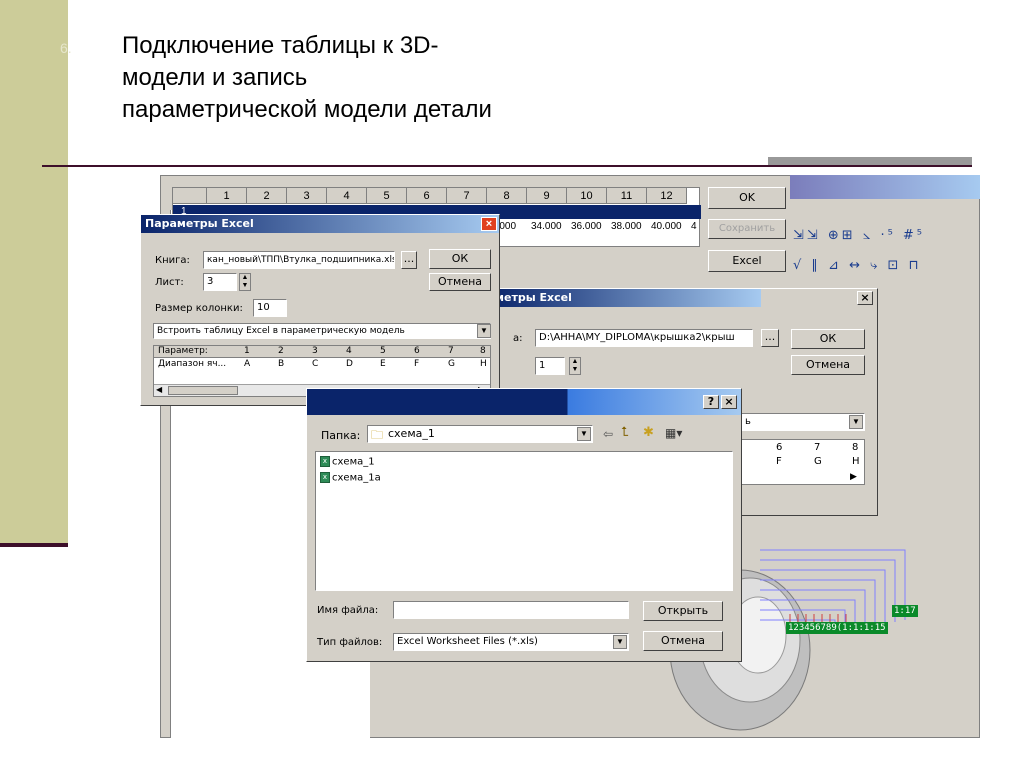  I want to click on dialog1-cell: D, so click(349, 364).